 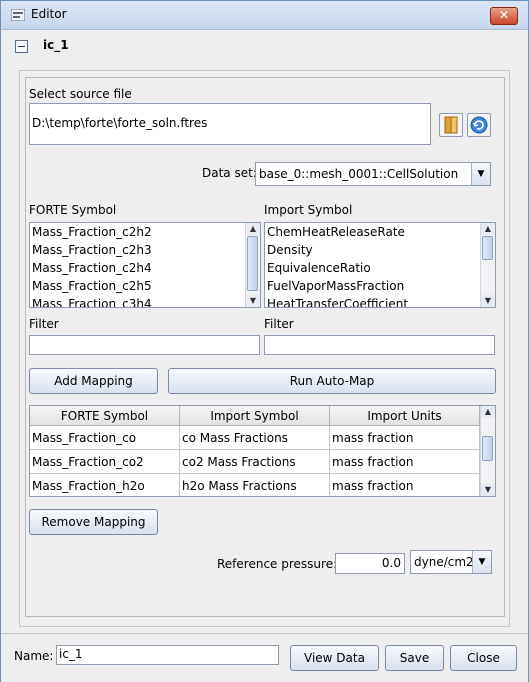 I want to click on table-cell: Mass_Fraction_h2o, so click(x=105, y=485).